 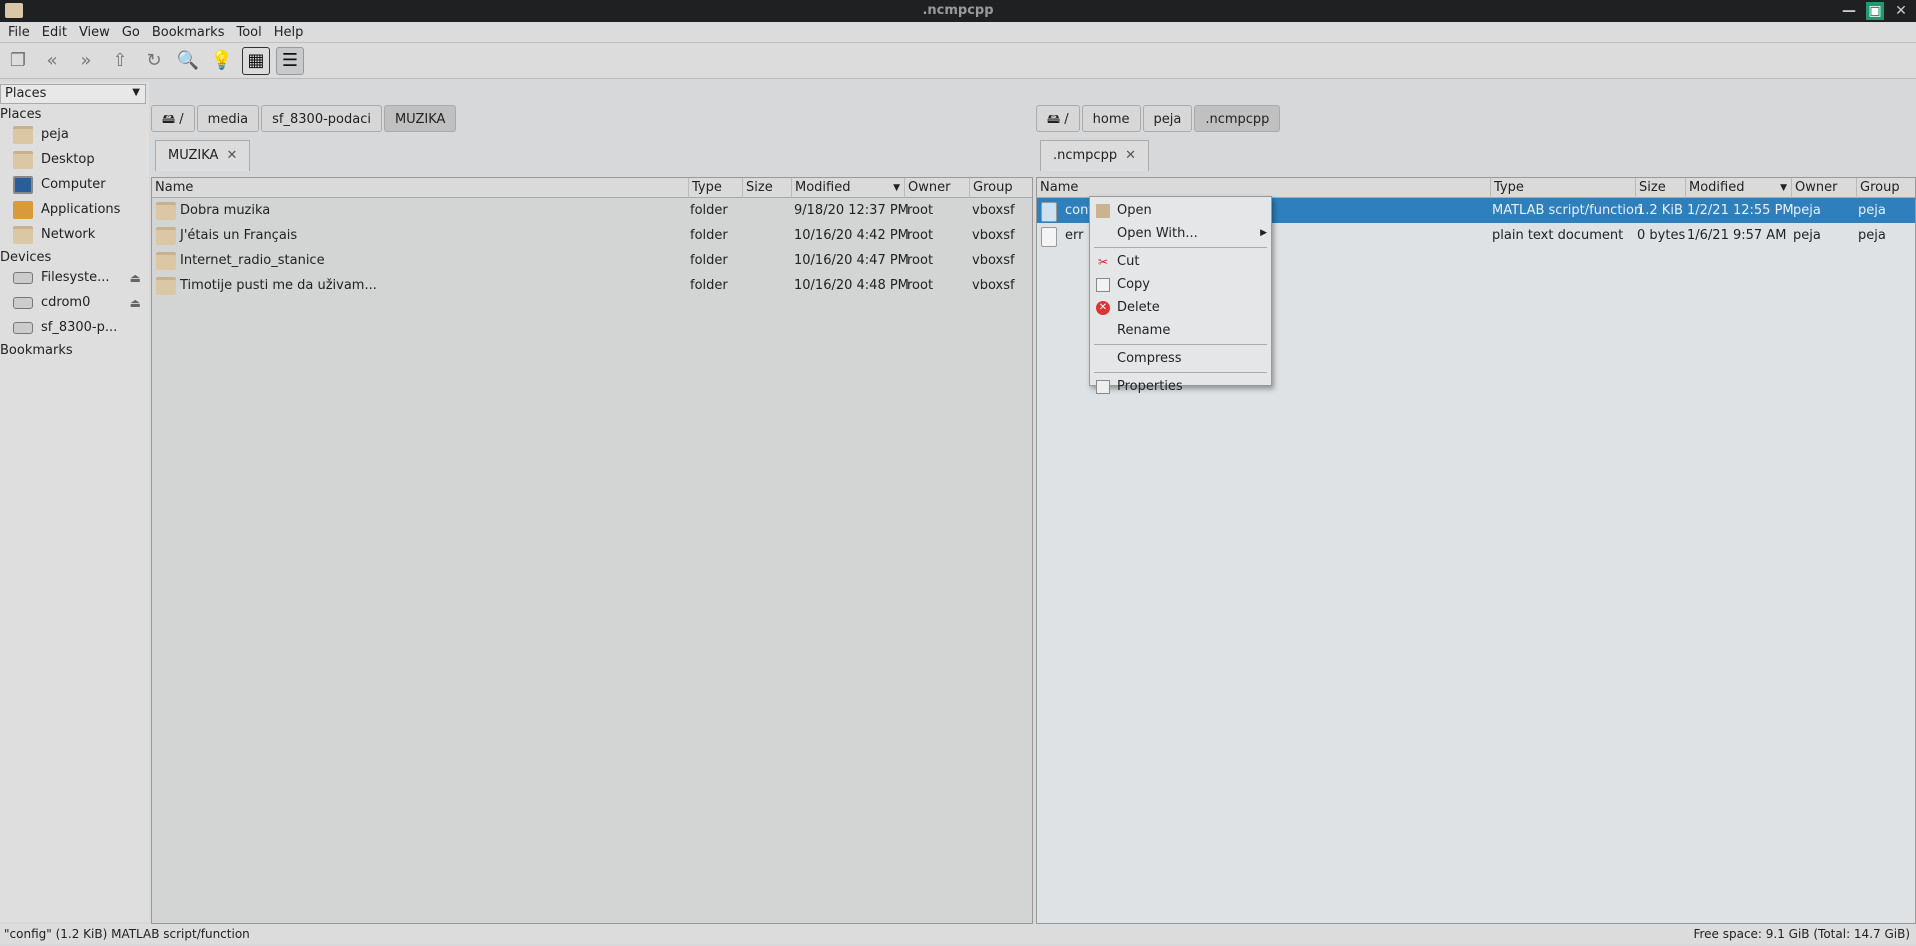 What do you see at coordinates (920, 285) in the screenshot?
I see `cell-owner: root` at bounding box center [920, 285].